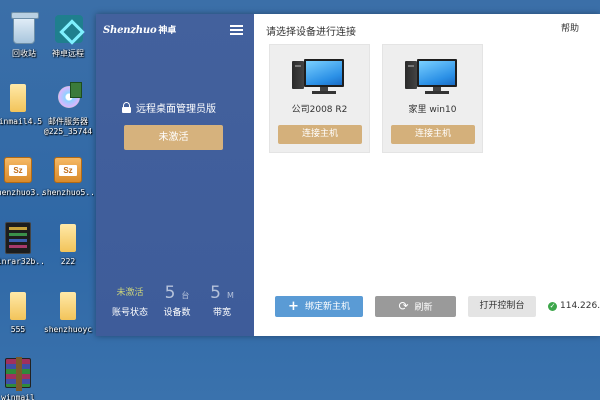 The width and height of the screenshot is (600, 400). Describe the element at coordinates (130, 30) in the screenshot. I see `logo-text: Shenzhuo` at that location.